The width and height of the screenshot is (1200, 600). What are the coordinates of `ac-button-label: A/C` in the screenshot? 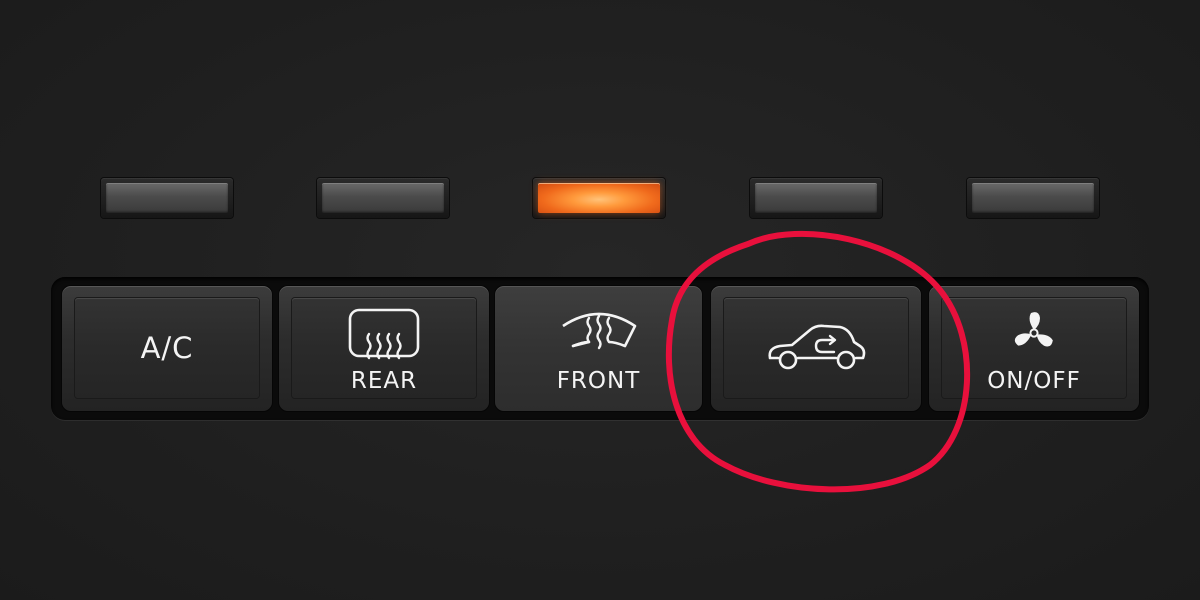 It's located at (167, 348).